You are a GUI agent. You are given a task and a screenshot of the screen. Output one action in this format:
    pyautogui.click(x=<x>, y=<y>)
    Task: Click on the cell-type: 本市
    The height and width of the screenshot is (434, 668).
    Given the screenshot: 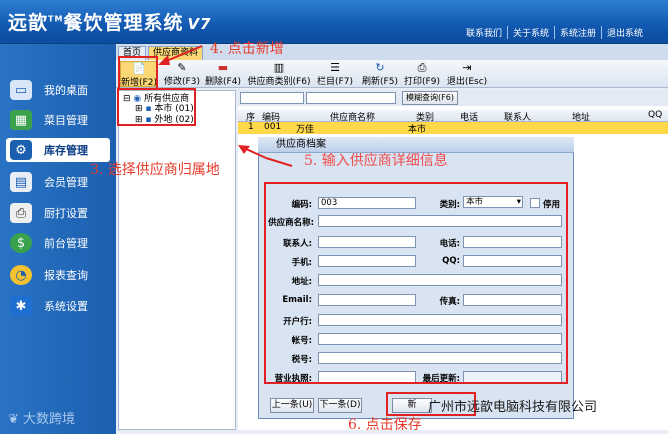 What is the action you would take?
    pyautogui.click(x=417, y=130)
    